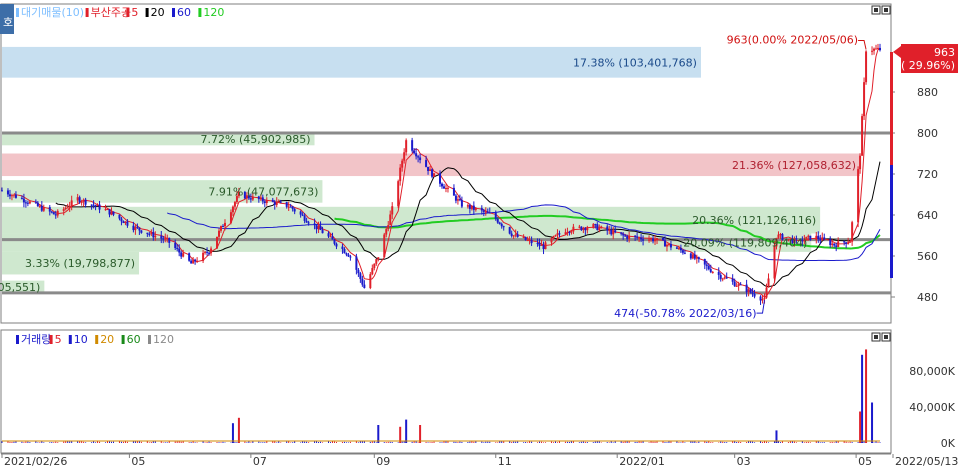 This screenshot has width=958, height=466. What do you see at coordinates (886, 337) in the screenshot?
I see `volume-maximize-icon-inner` at bounding box center [886, 337].